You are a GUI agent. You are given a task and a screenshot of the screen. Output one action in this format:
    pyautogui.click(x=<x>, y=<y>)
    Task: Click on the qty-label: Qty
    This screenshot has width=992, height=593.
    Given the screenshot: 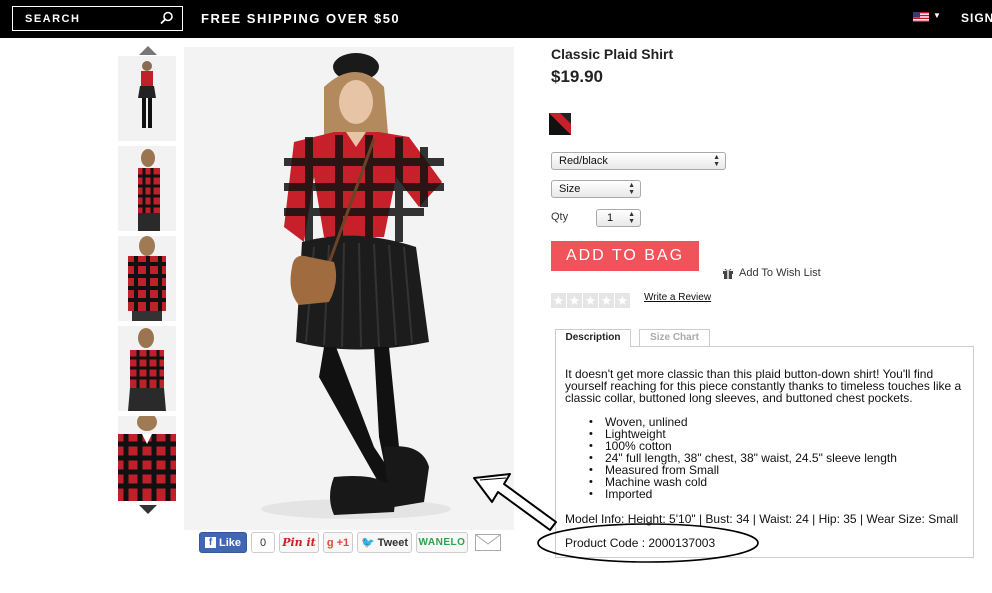 What is the action you would take?
    pyautogui.click(x=560, y=217)
    